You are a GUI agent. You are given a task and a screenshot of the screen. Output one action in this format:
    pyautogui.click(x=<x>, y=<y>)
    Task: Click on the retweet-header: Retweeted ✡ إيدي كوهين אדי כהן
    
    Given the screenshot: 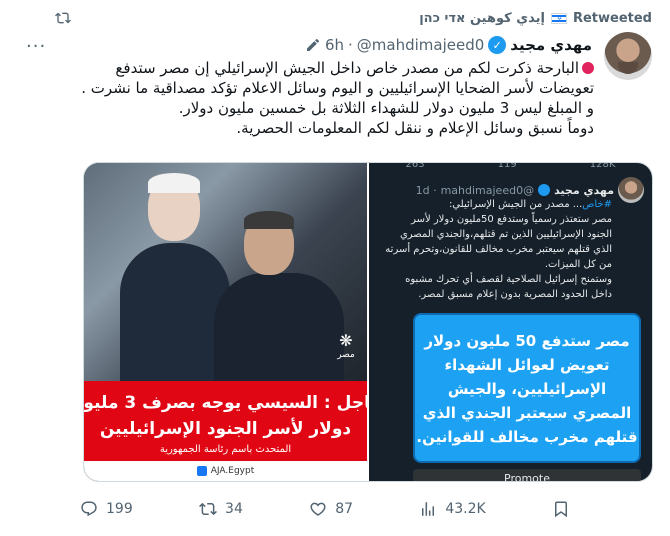 What is the action you would take?
    pyautogui.click(x=346, y=18)
    